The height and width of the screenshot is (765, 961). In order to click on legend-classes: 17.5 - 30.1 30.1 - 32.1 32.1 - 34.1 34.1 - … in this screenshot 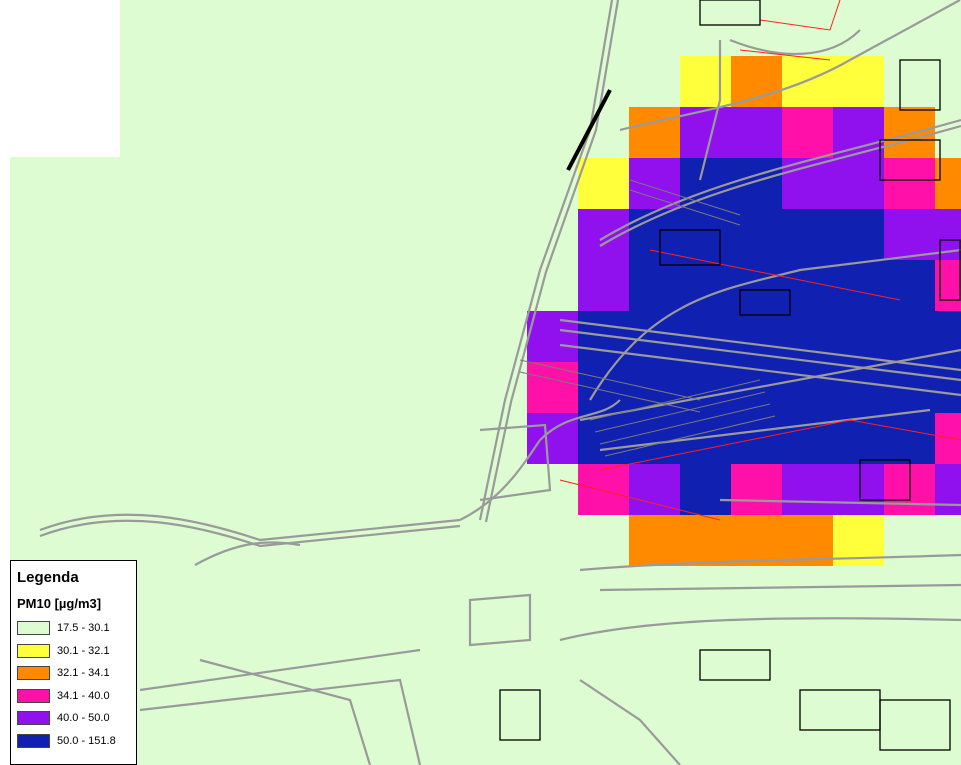, I will do `click(76, 684)`.